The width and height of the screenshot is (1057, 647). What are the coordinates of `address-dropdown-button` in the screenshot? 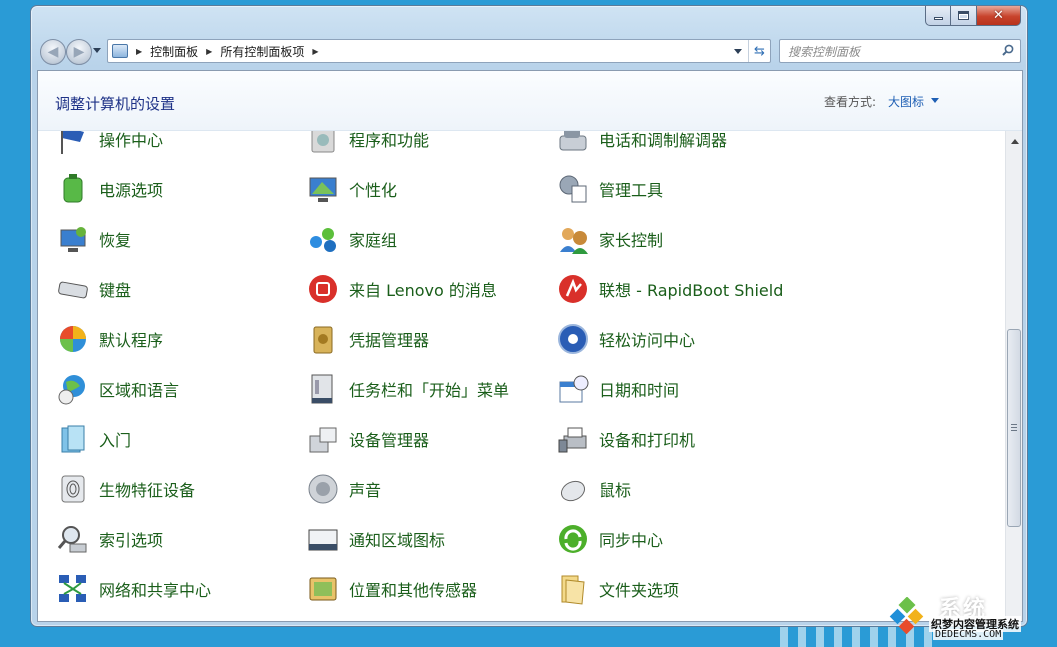 It's located at (738, 51).